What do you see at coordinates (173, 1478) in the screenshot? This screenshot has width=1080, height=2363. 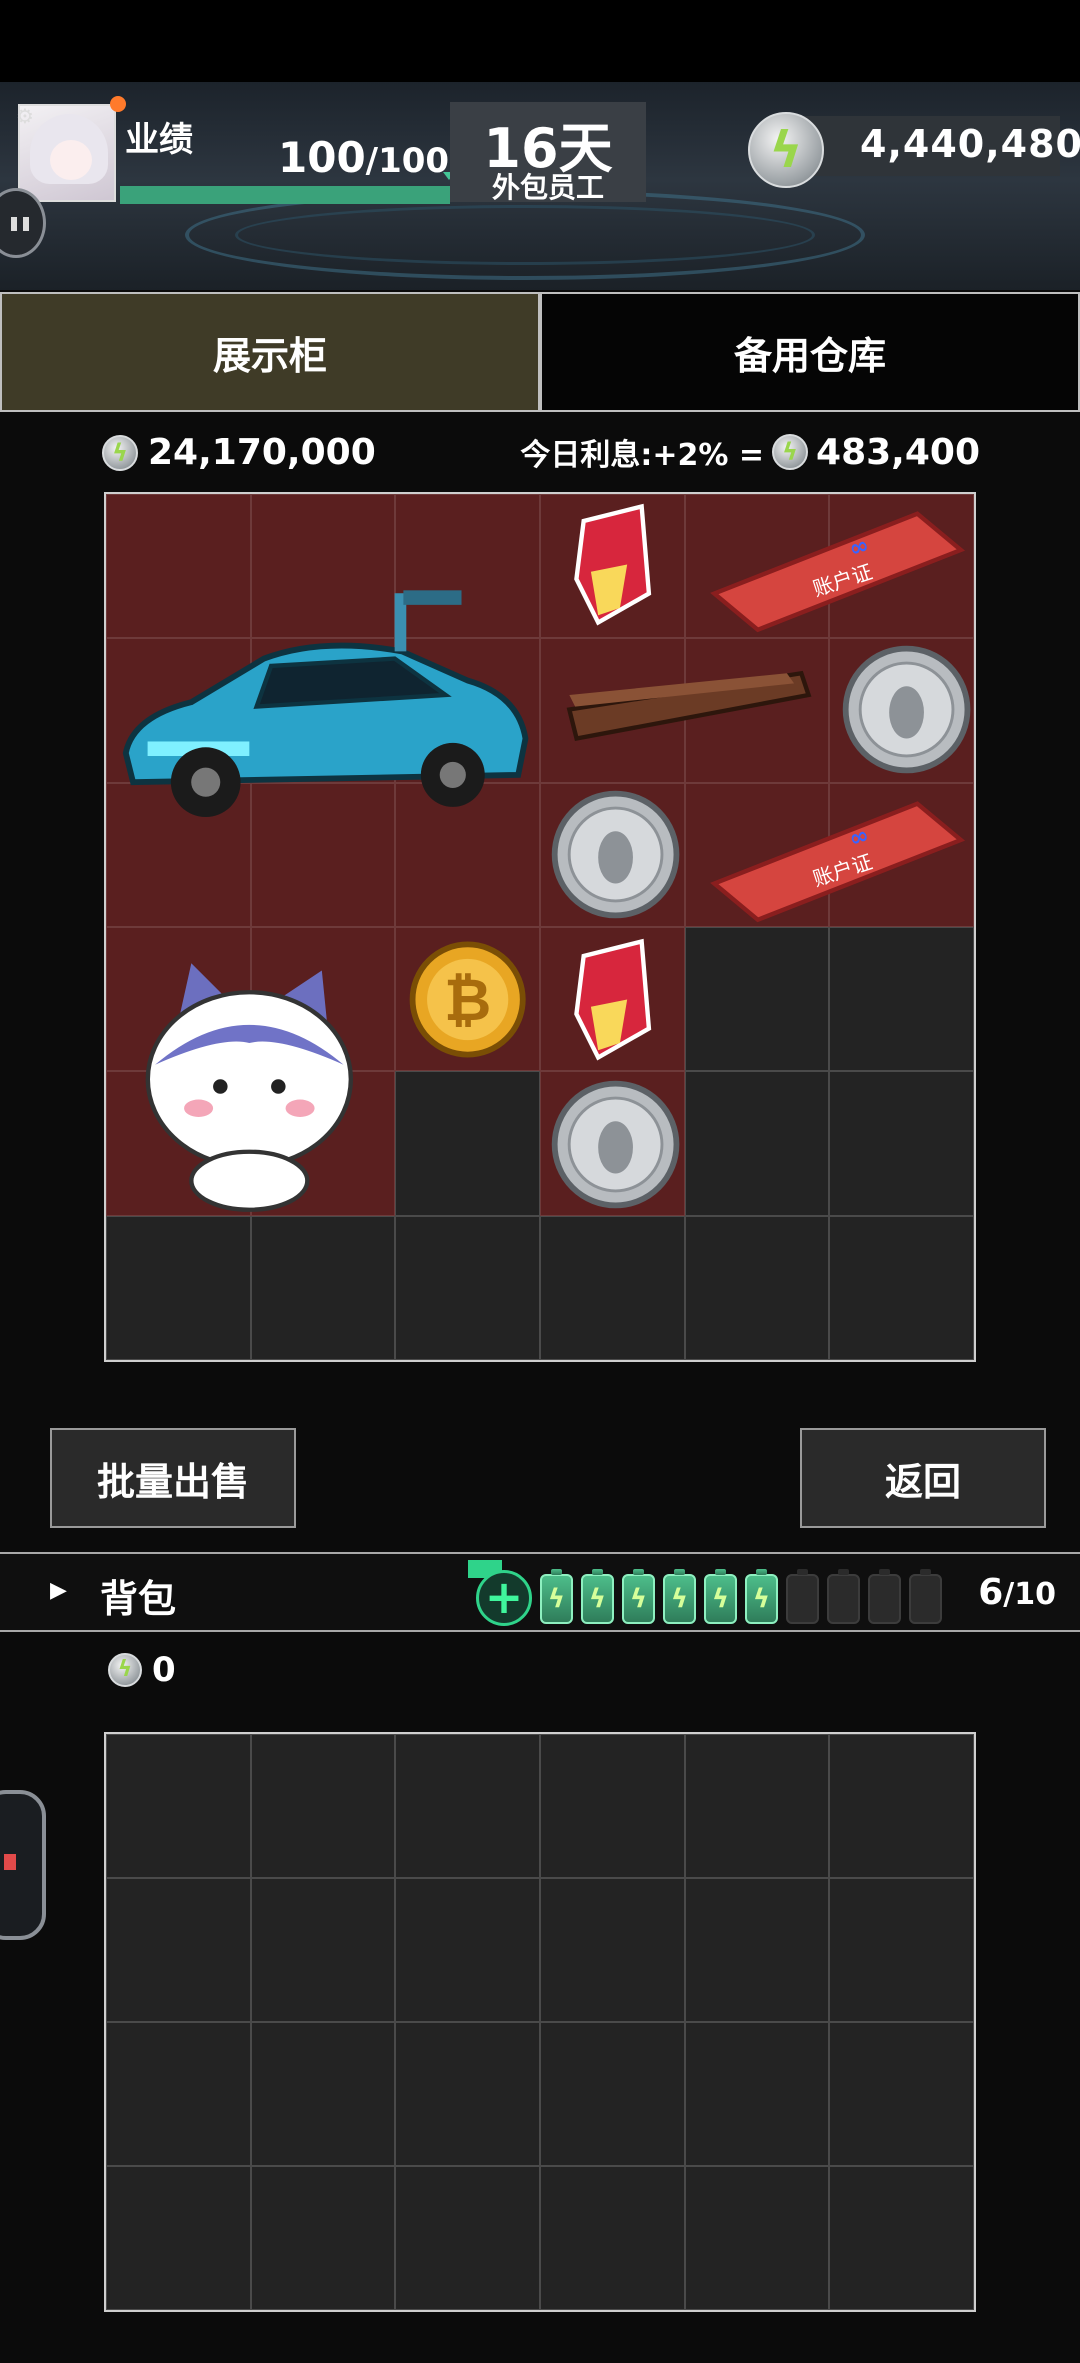 I see `bulk-sell-button: 批量出售` at bounding box center [173, 1478].